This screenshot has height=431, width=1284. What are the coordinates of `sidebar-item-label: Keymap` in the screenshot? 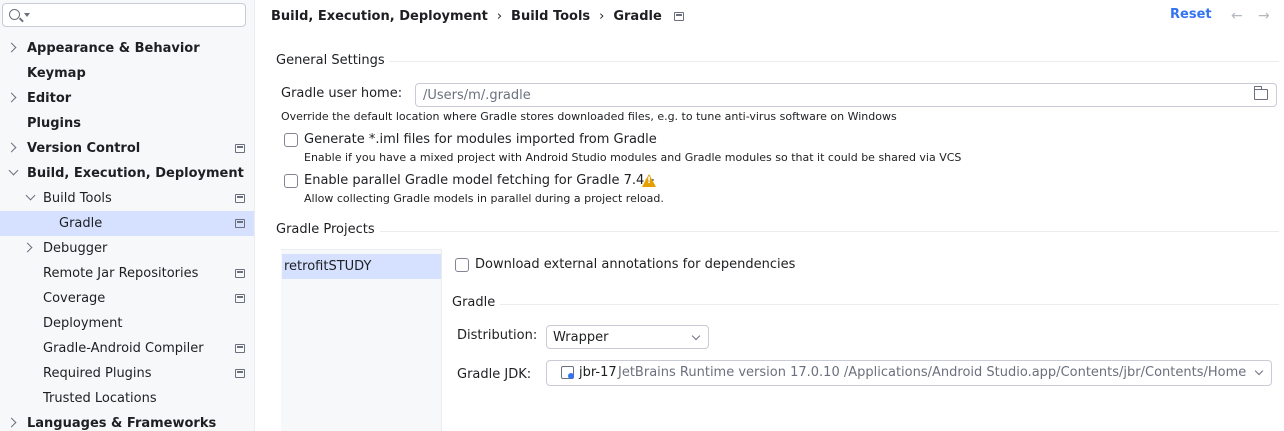 It's located at (56, 73).